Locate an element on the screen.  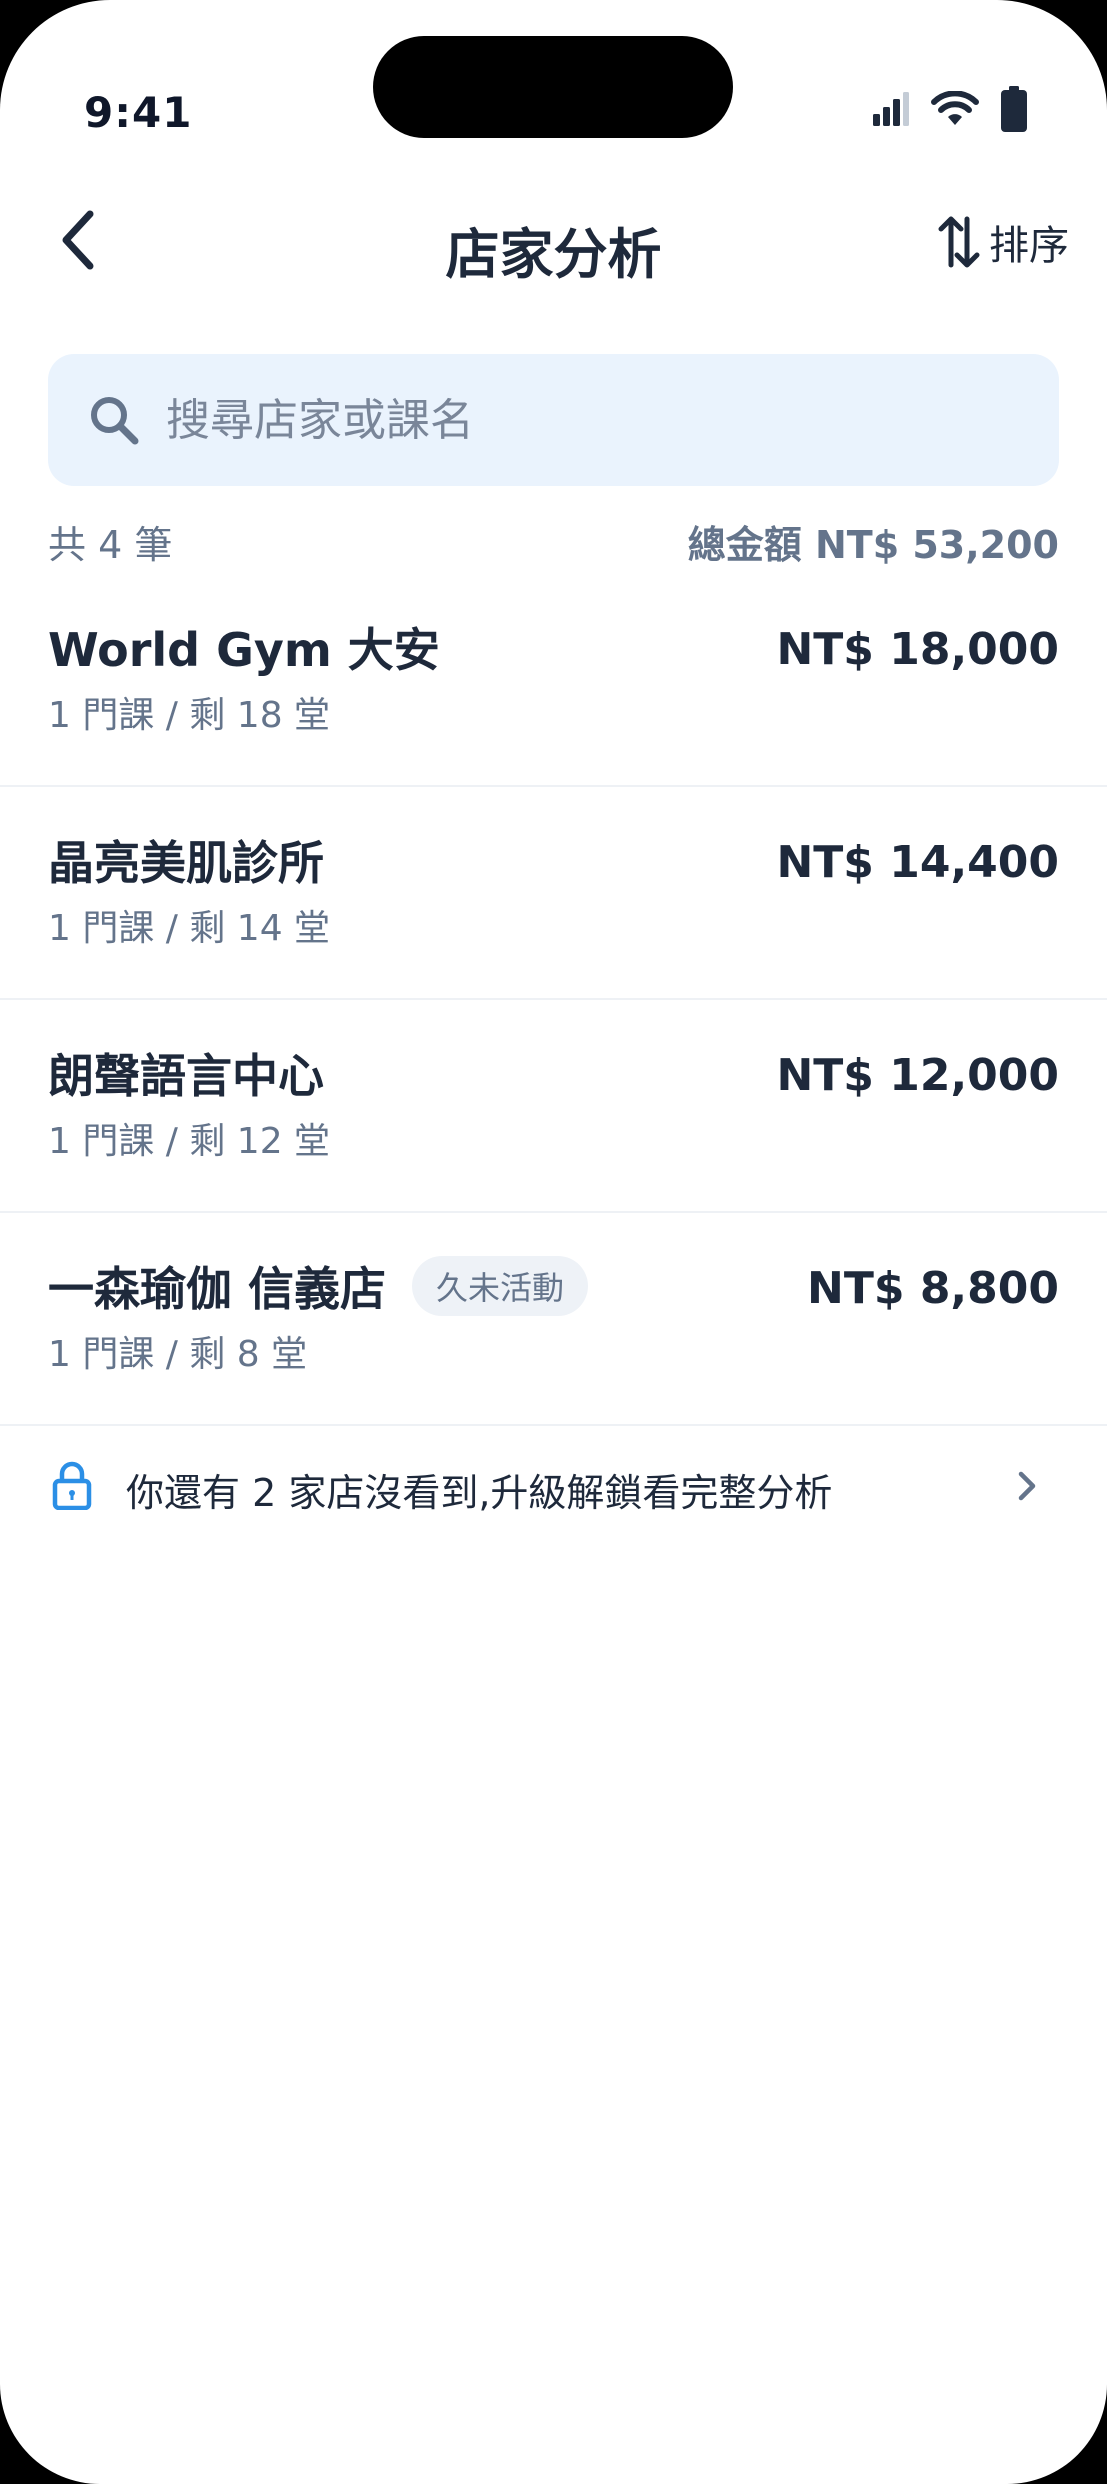
store-name: 晶亮美肌診所 is located at coordinates (186, 863).